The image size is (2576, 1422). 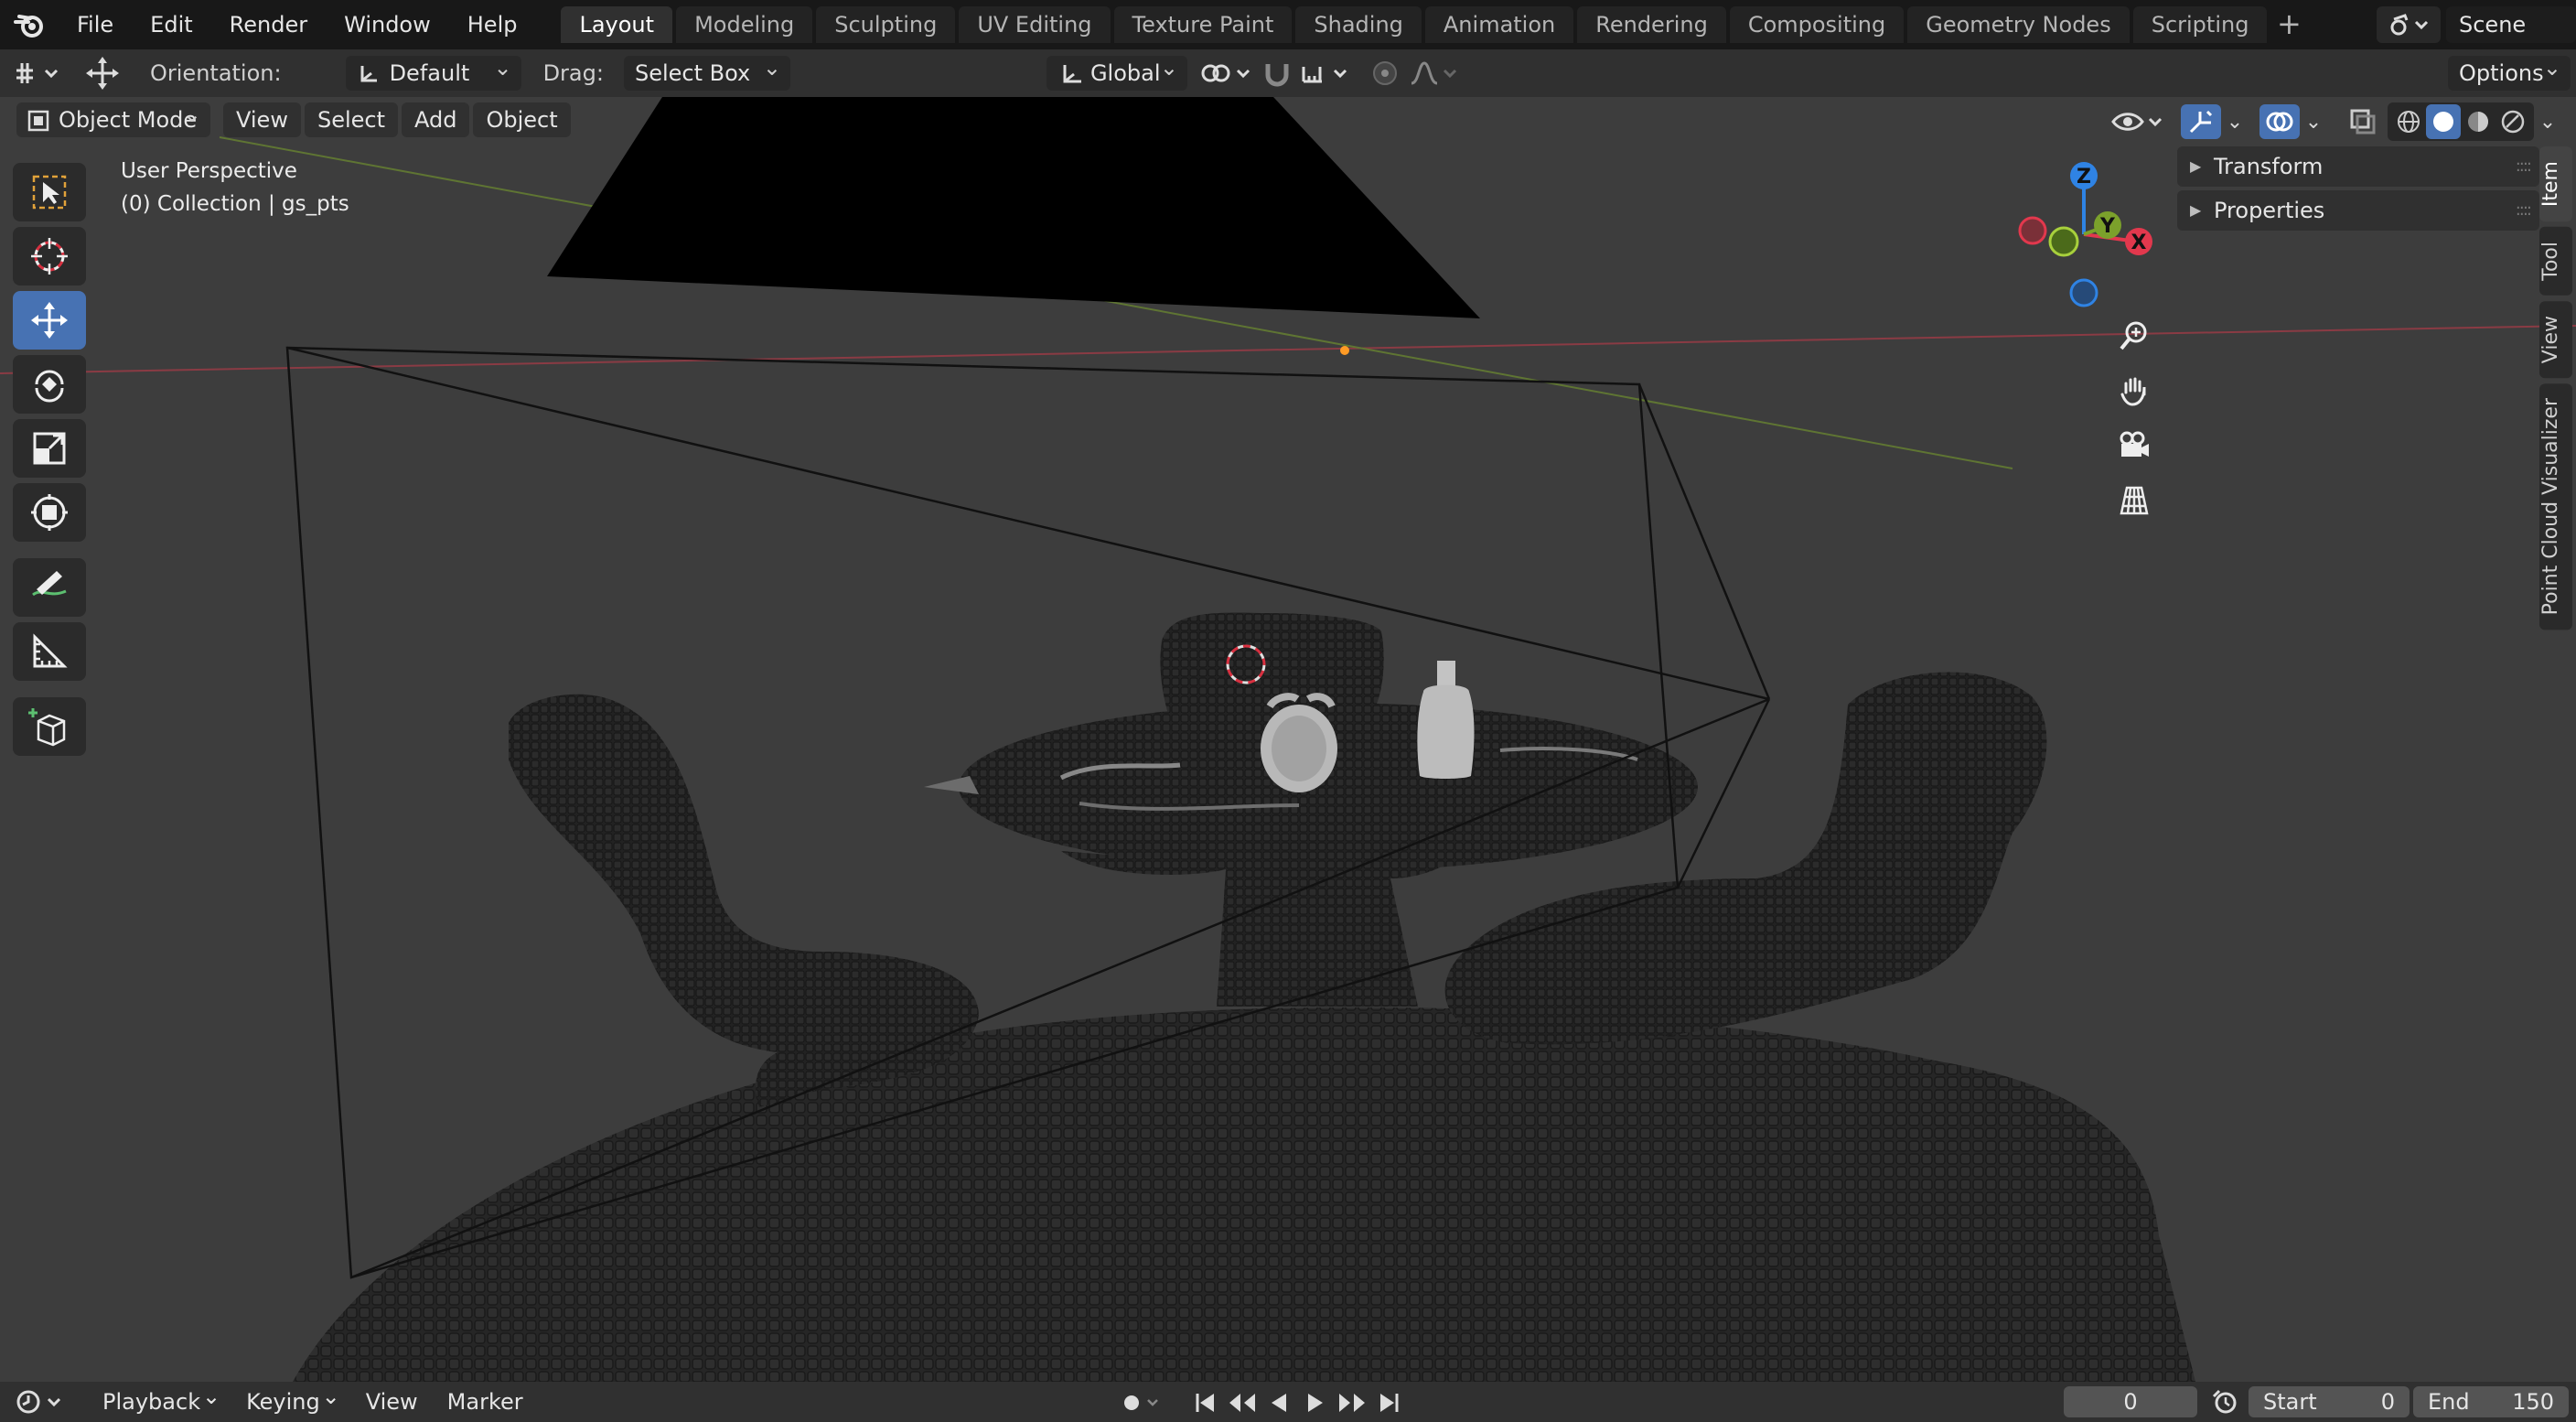 I want to click on scene-name-field: Scene, so click(x=2511, y=24).